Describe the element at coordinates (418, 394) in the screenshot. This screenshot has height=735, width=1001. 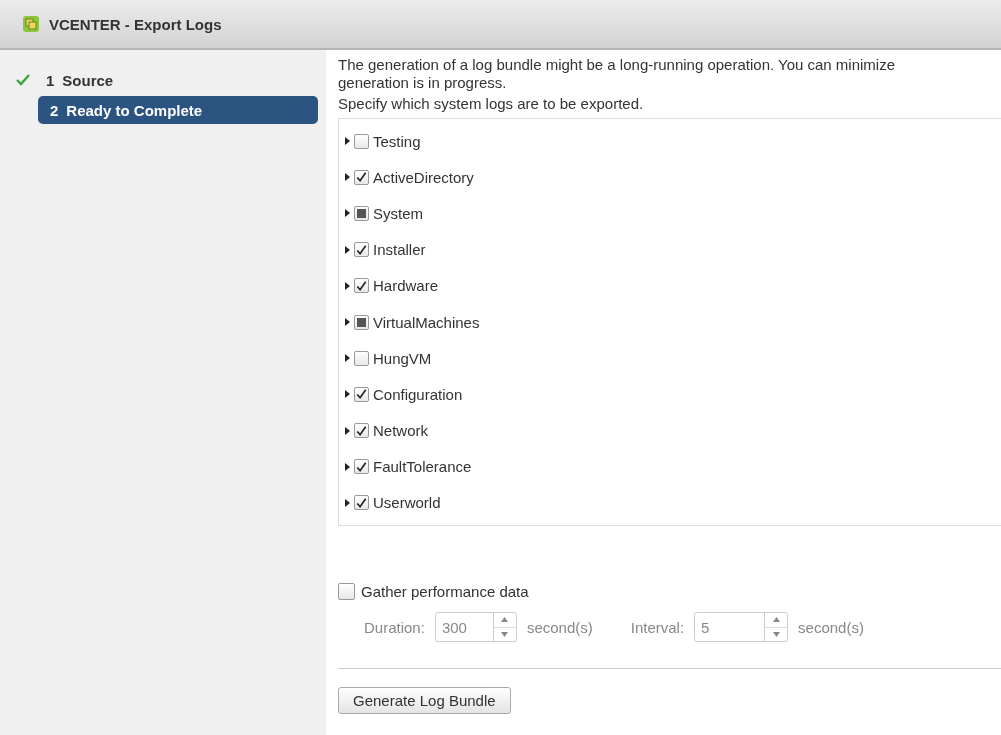
I see `tree-item-label: Configuration` at that location.